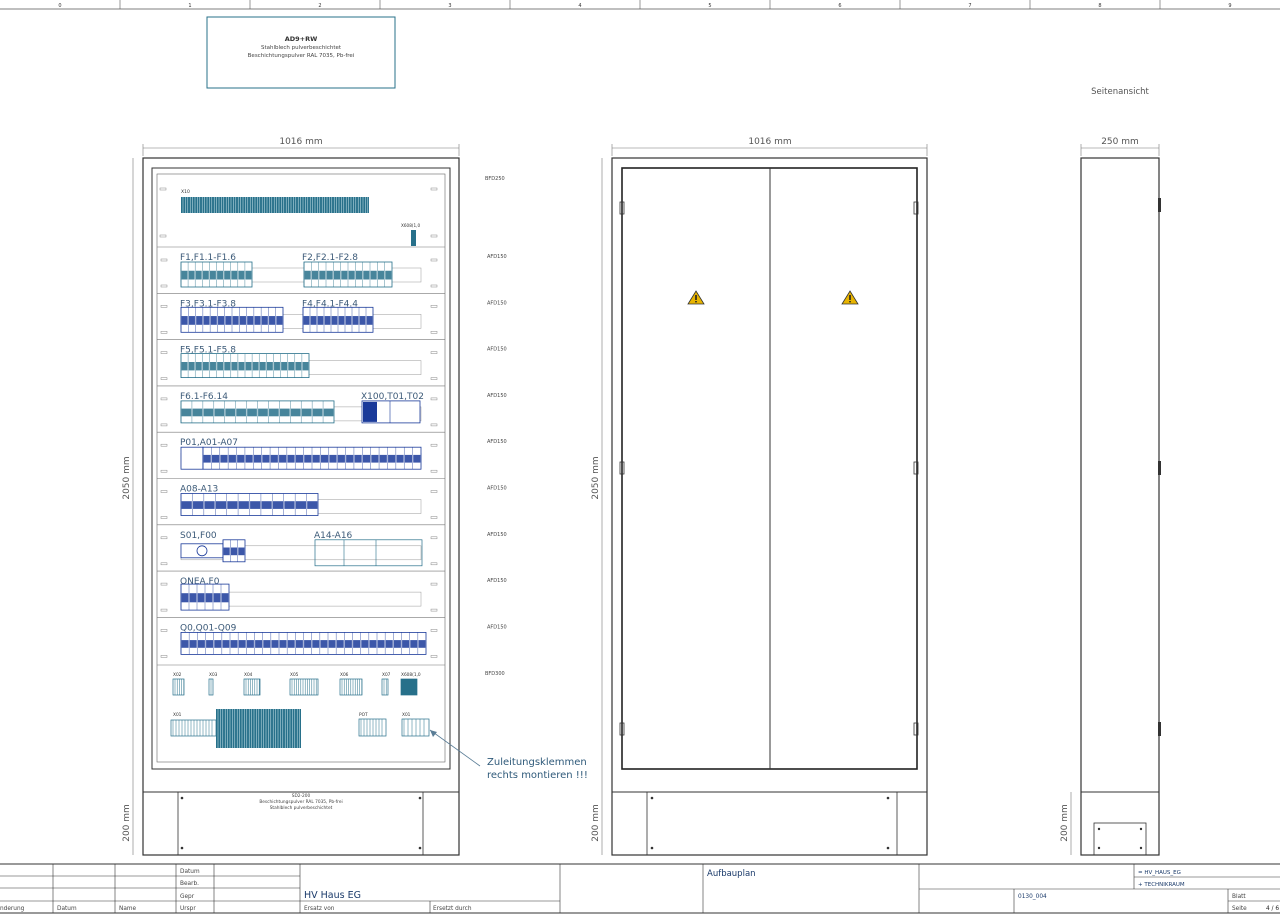  Describe the element at coordinates (301, 796) in the screenshot. I see `plinth-code: SD2-200` at that location.